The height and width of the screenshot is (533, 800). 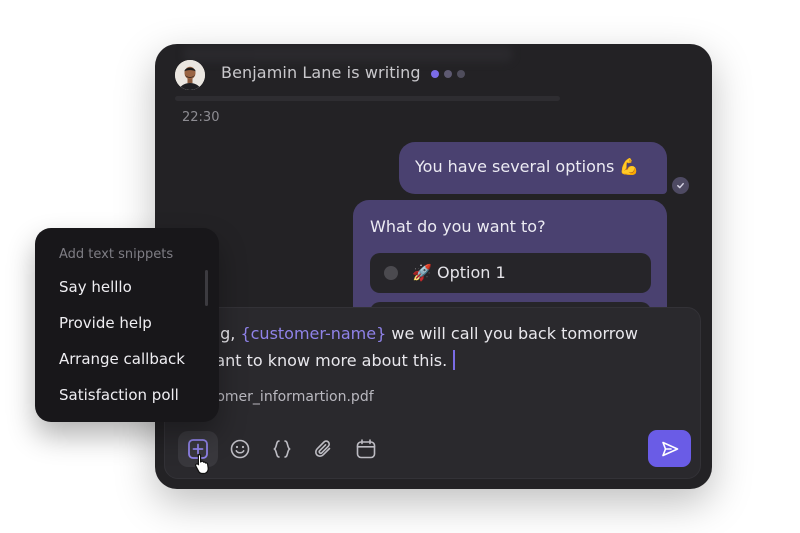 What do you see at coordinates (105, 323) in the screenshot?
I see `snippet-provide-help: Provide help` at bounding box center [105, 323].